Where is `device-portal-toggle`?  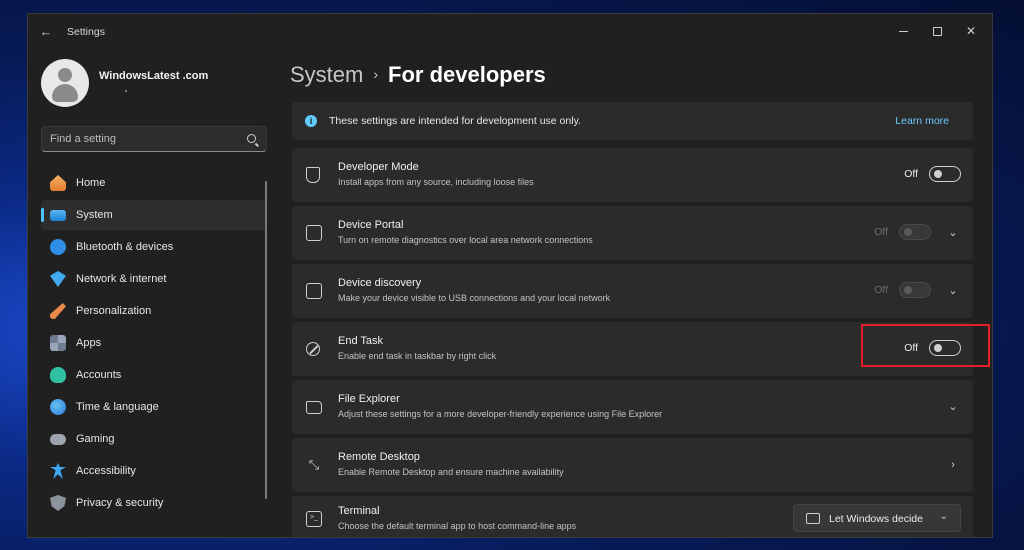
device-portal-toggle is located at coordinates (915, 232).